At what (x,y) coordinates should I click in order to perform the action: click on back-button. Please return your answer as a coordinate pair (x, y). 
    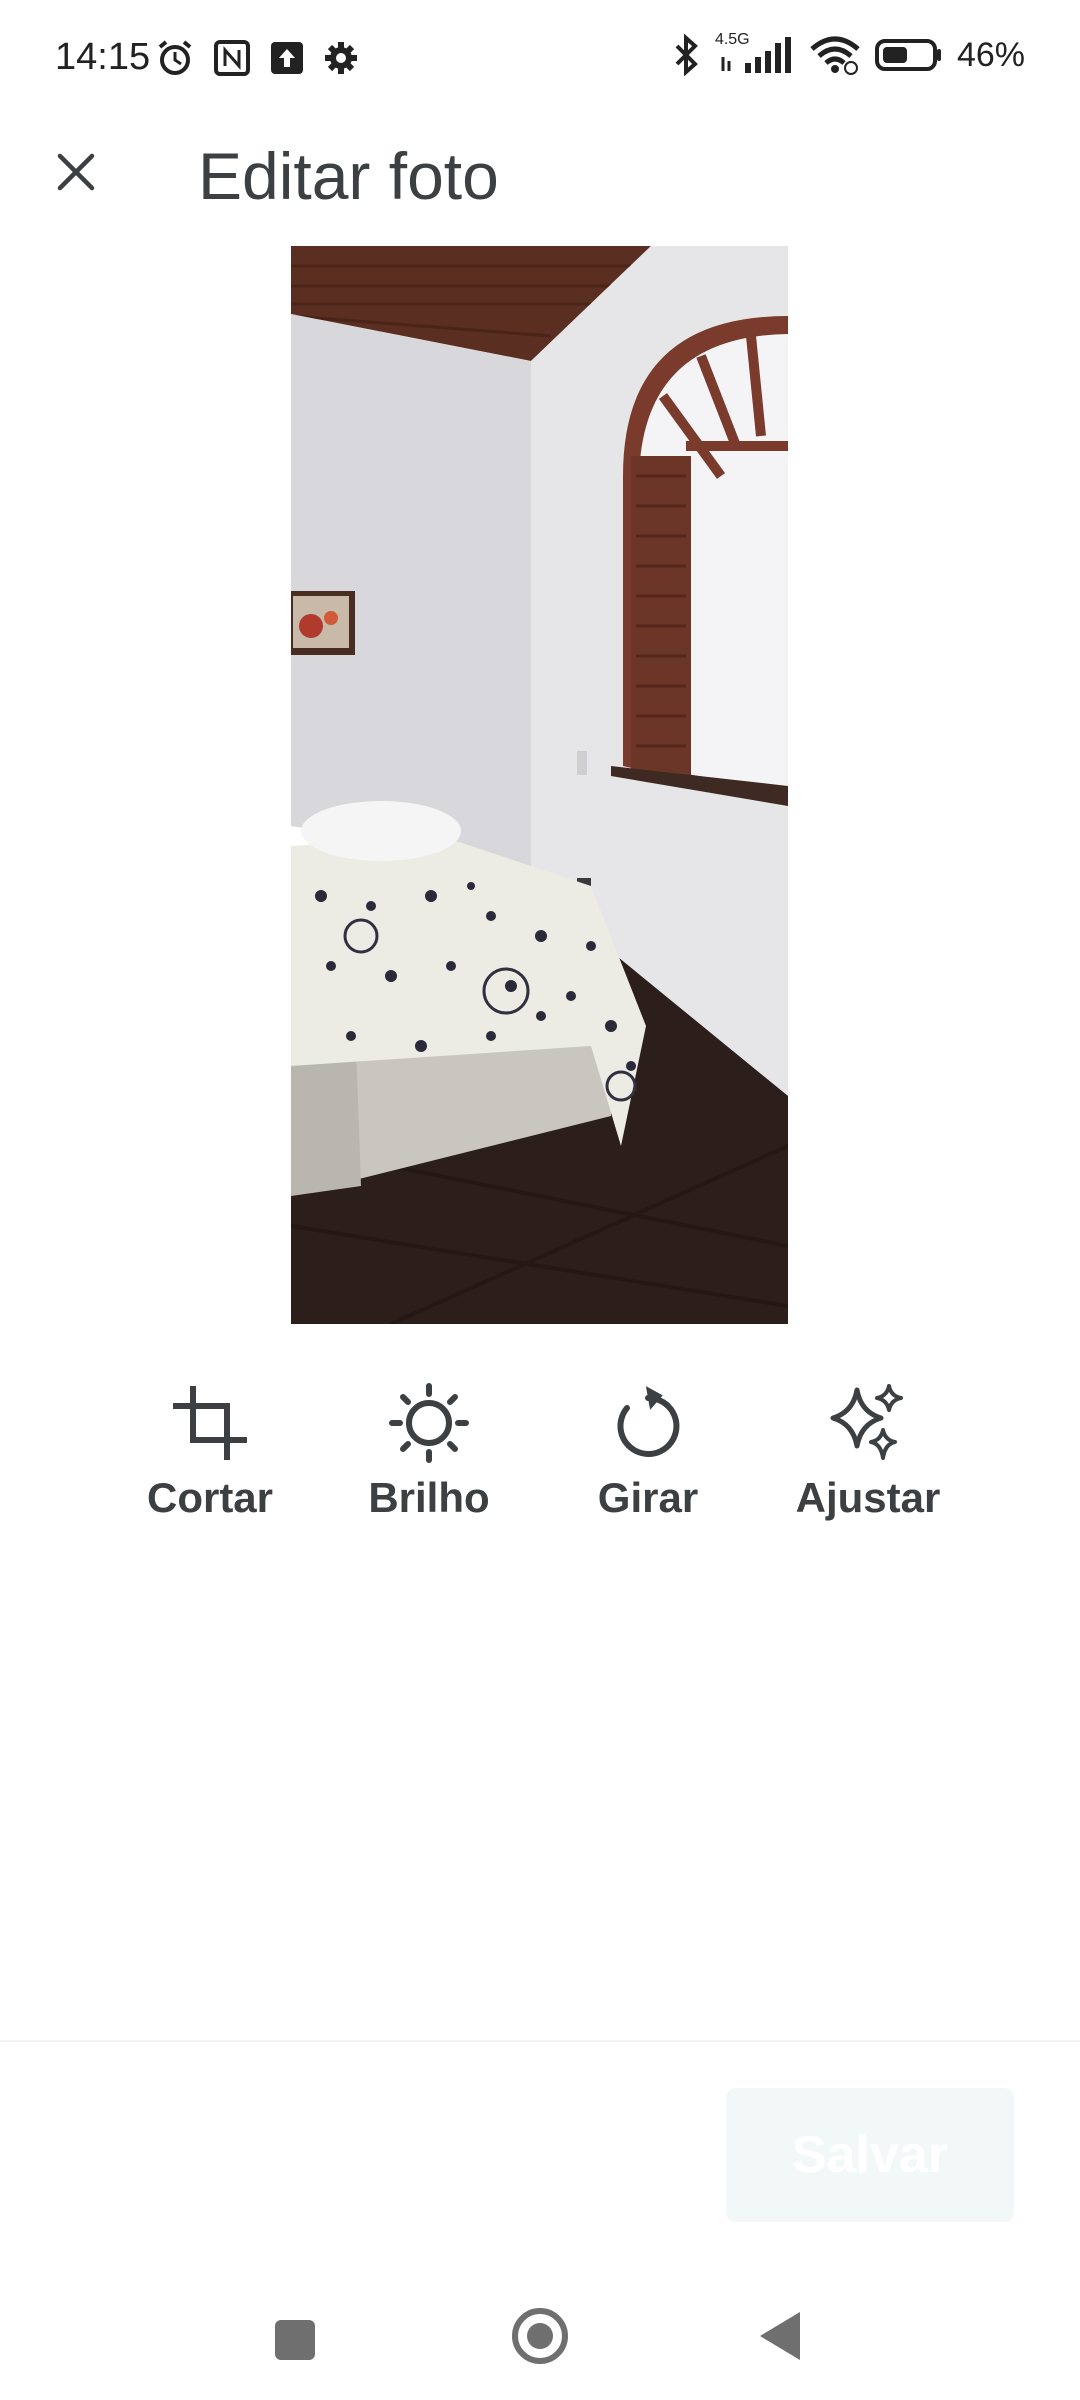
    Looking at the image, I should click on (780, 2336).